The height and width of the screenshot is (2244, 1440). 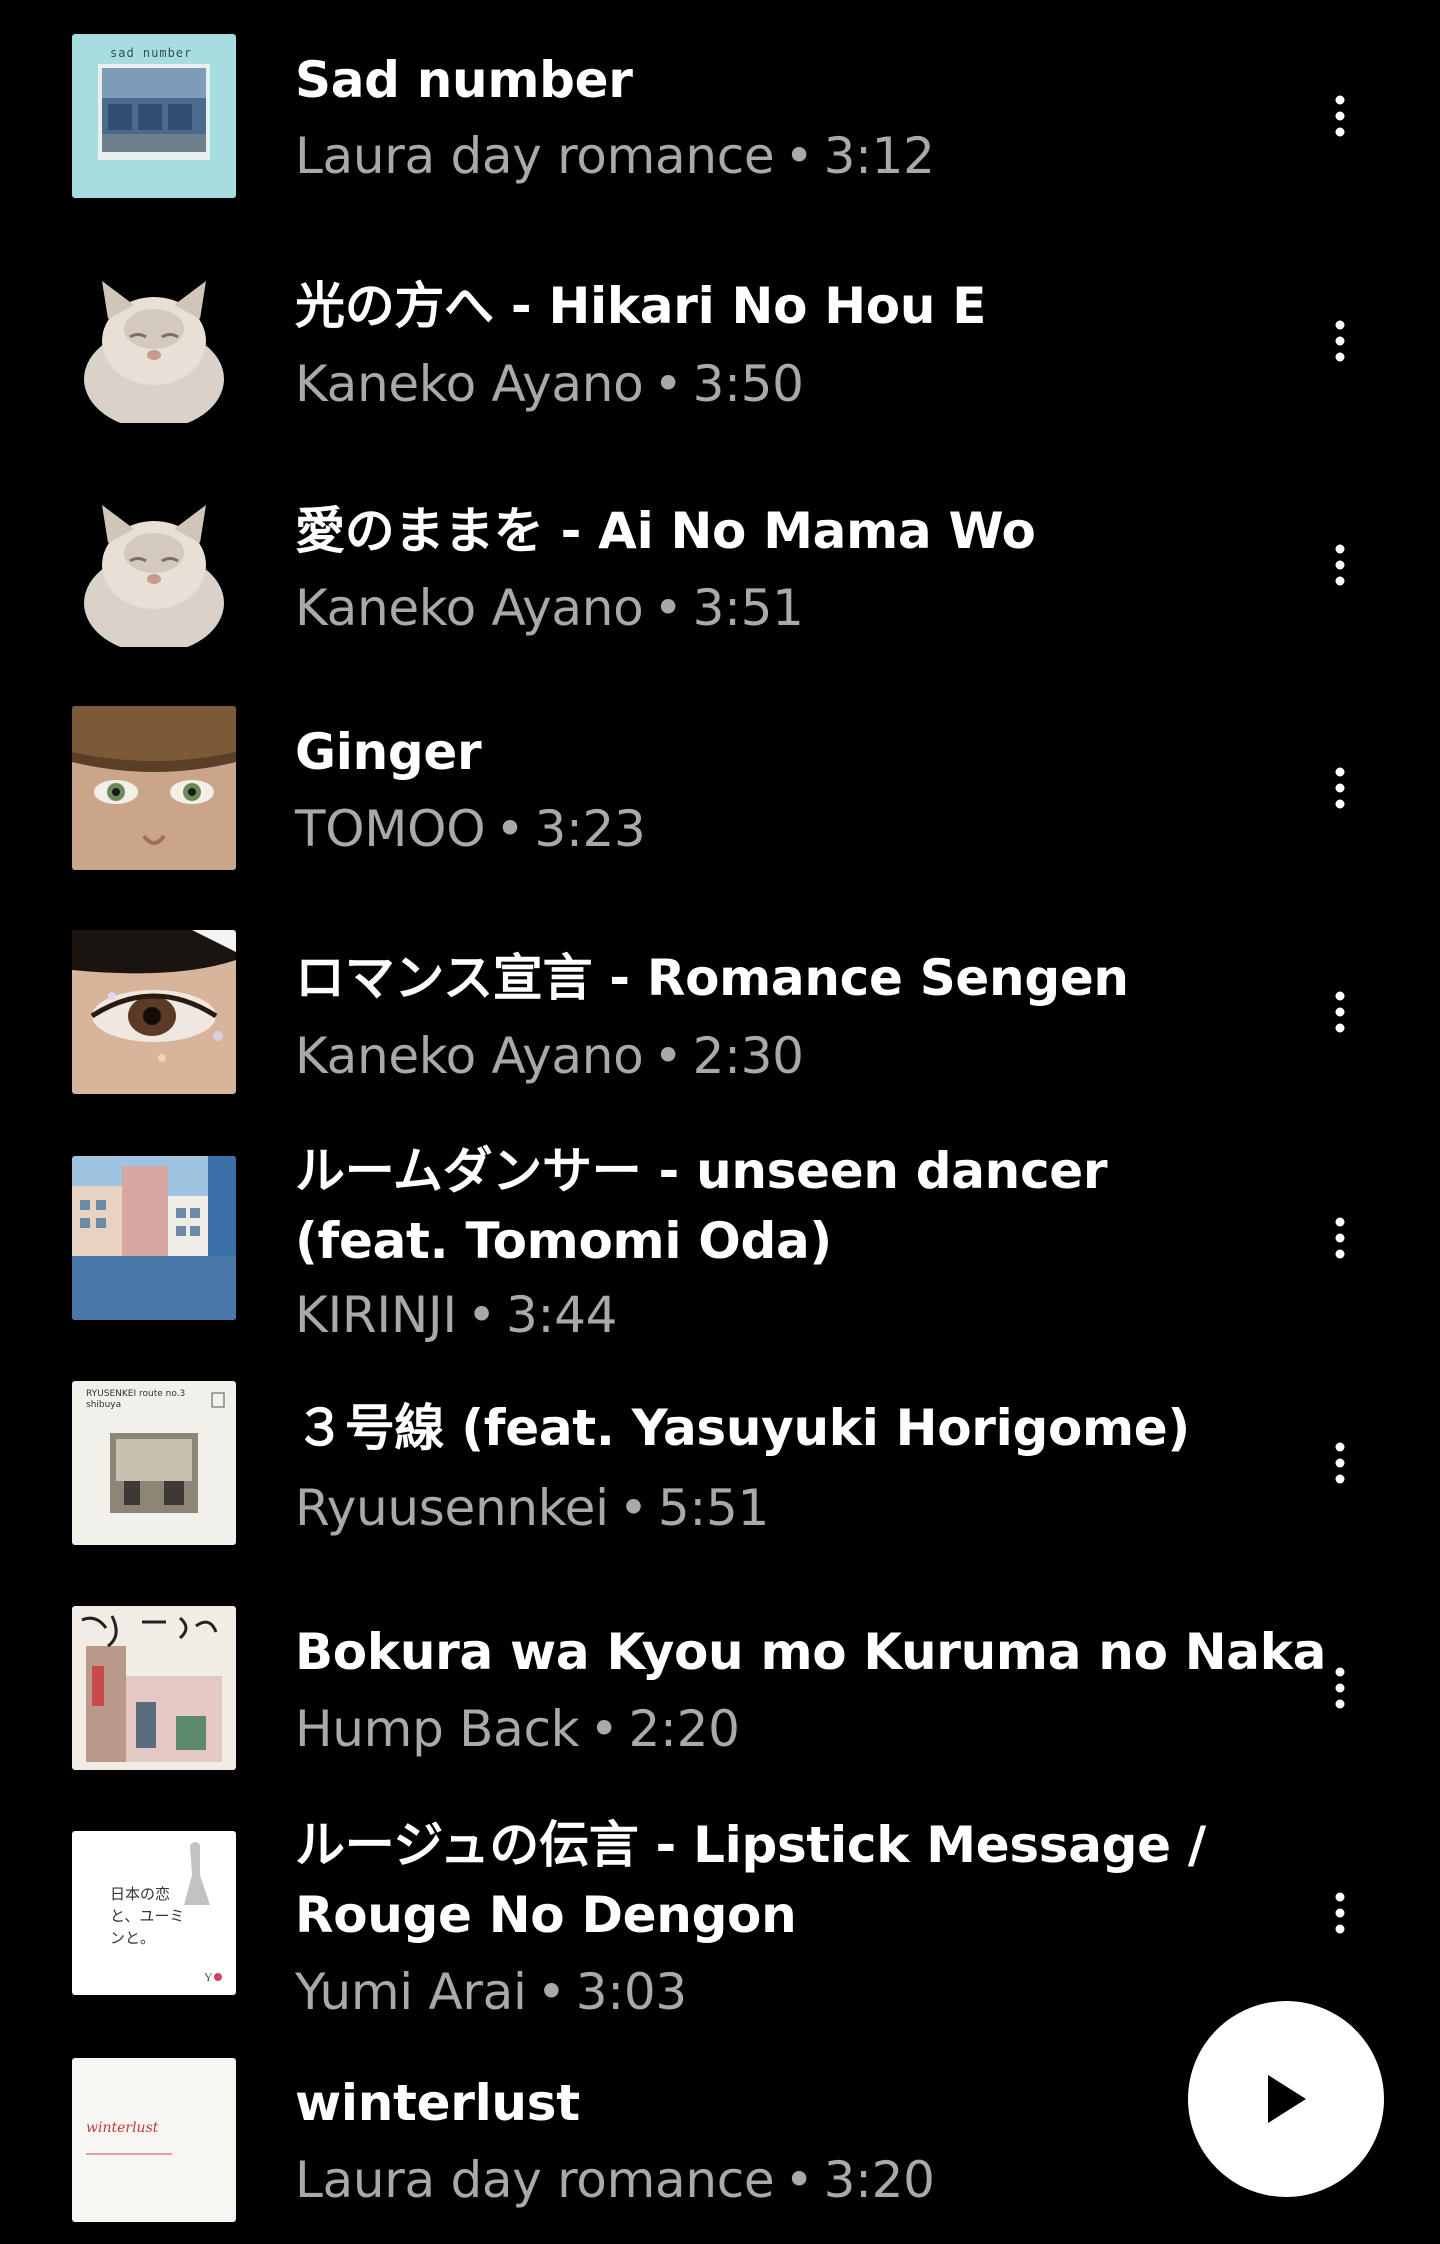 I want to click on album-art-label: RYUSENKEI route no.3 shibuya, so click(x=136, y=1399).